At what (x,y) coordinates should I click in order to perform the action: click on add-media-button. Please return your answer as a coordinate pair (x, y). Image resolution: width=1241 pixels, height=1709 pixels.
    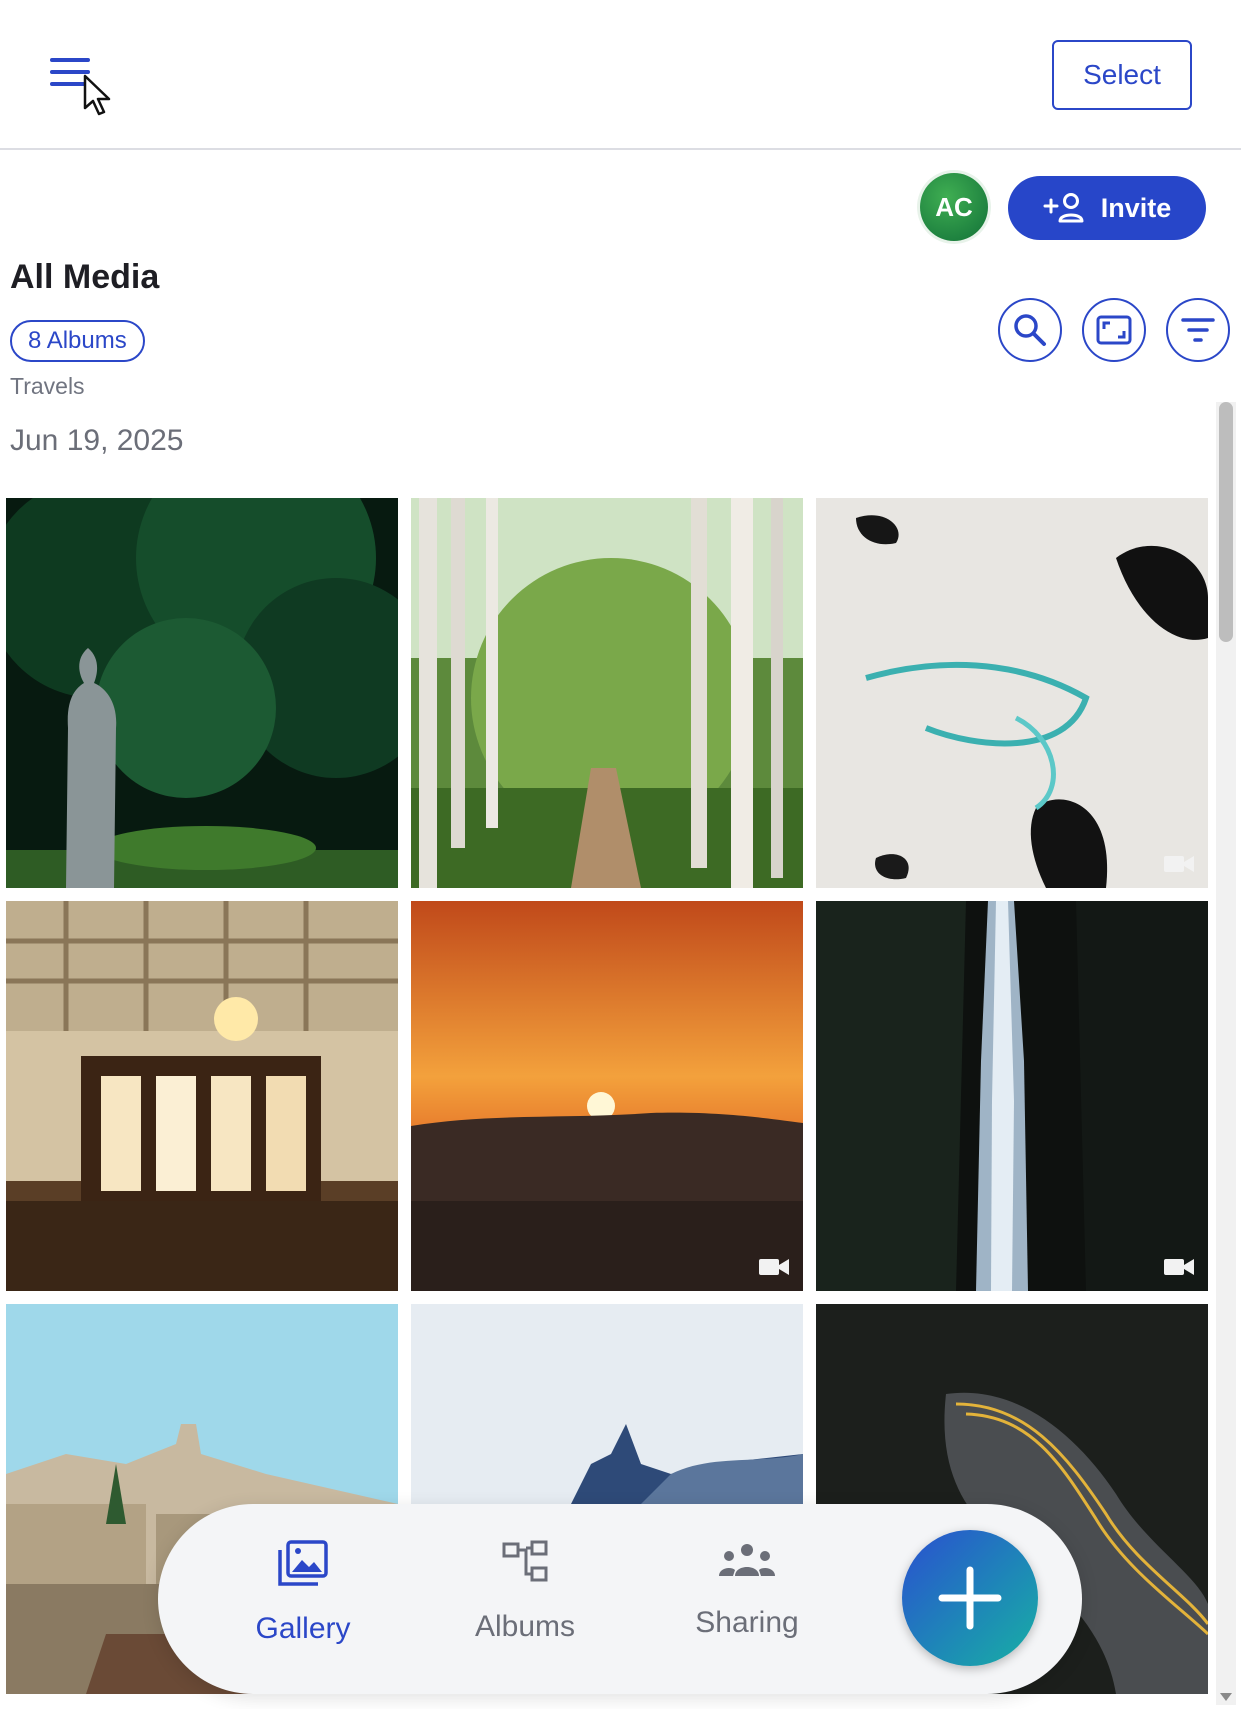
    Looking at the image, I should click on (970, 1598).